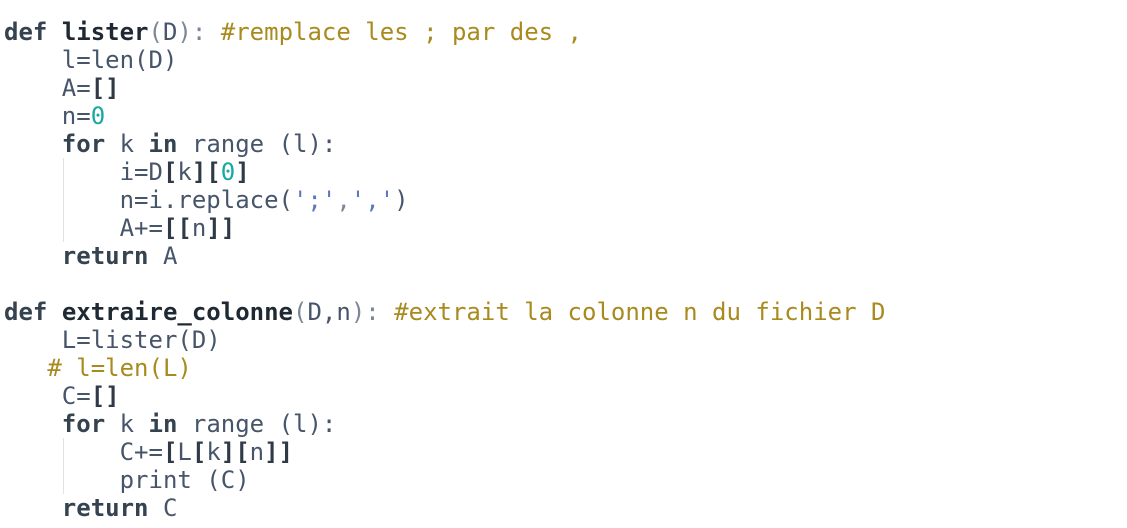  Describe the element at coordinates (119, 368) in the screenshot. I see `comment: # l=len(L)` at that location.